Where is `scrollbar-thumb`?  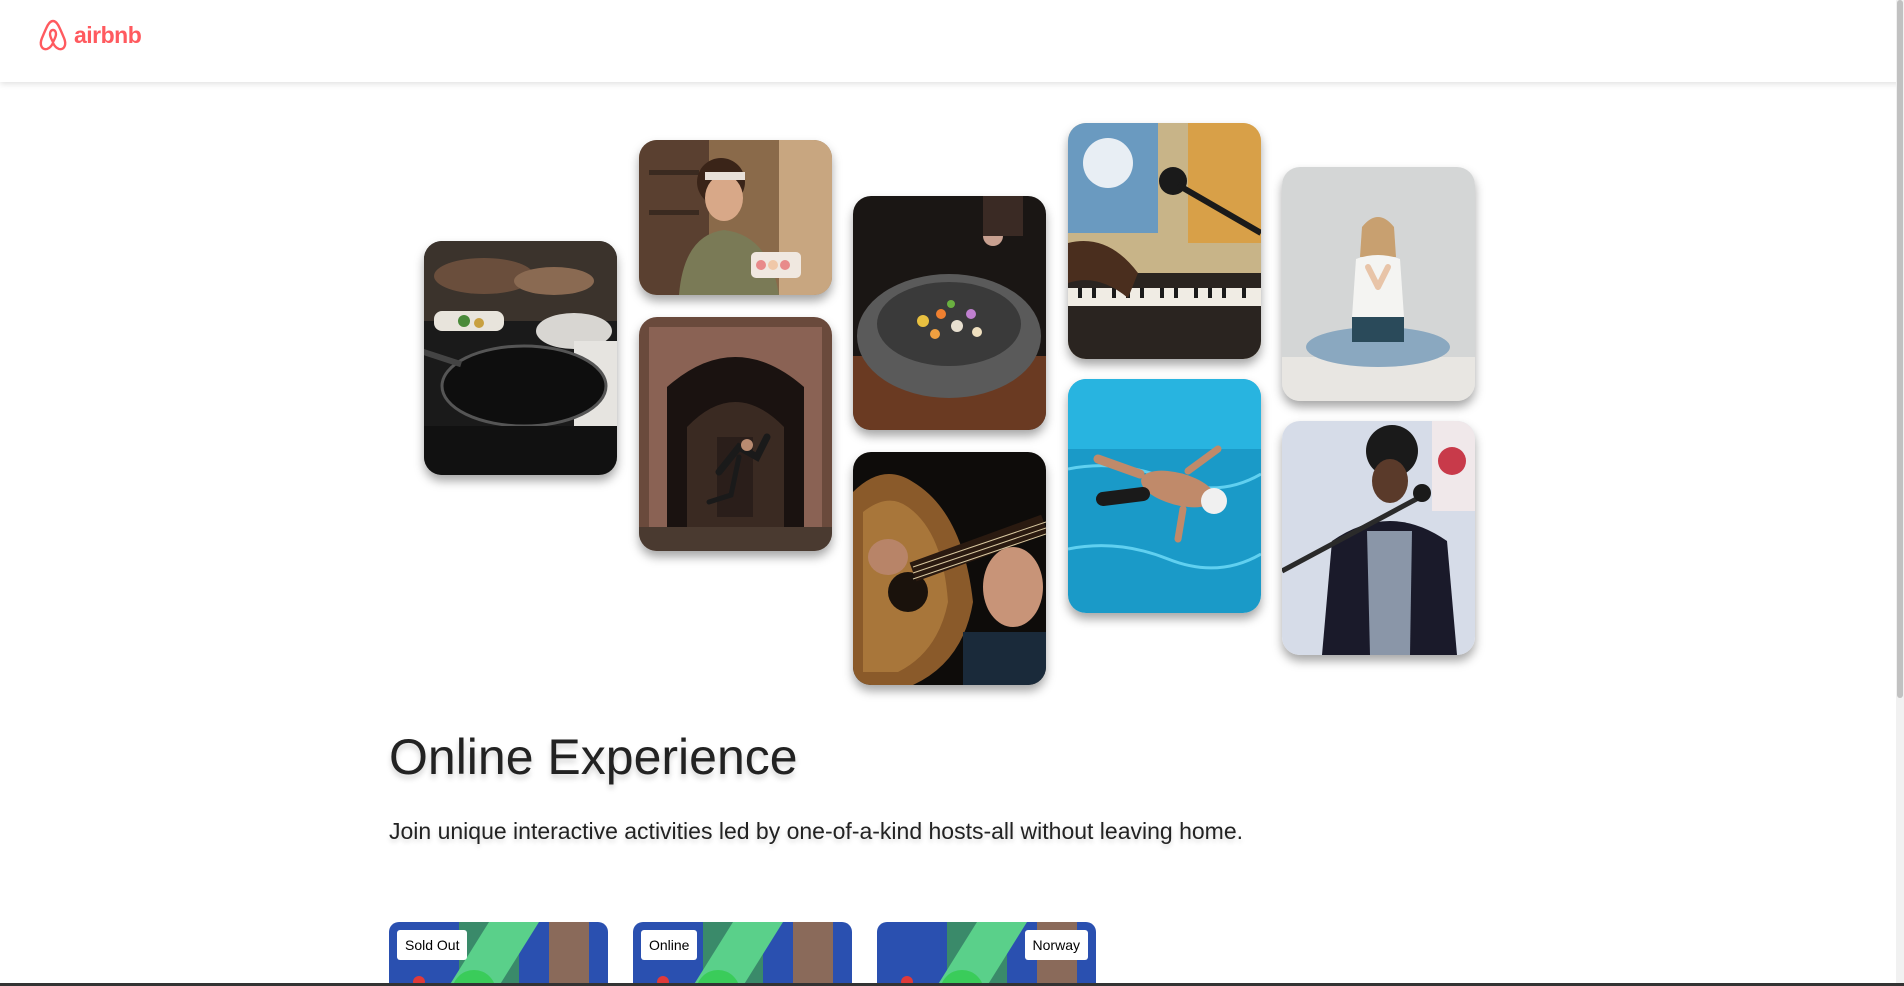
scrollbar-thumb is located at coordinates (1900, 349).